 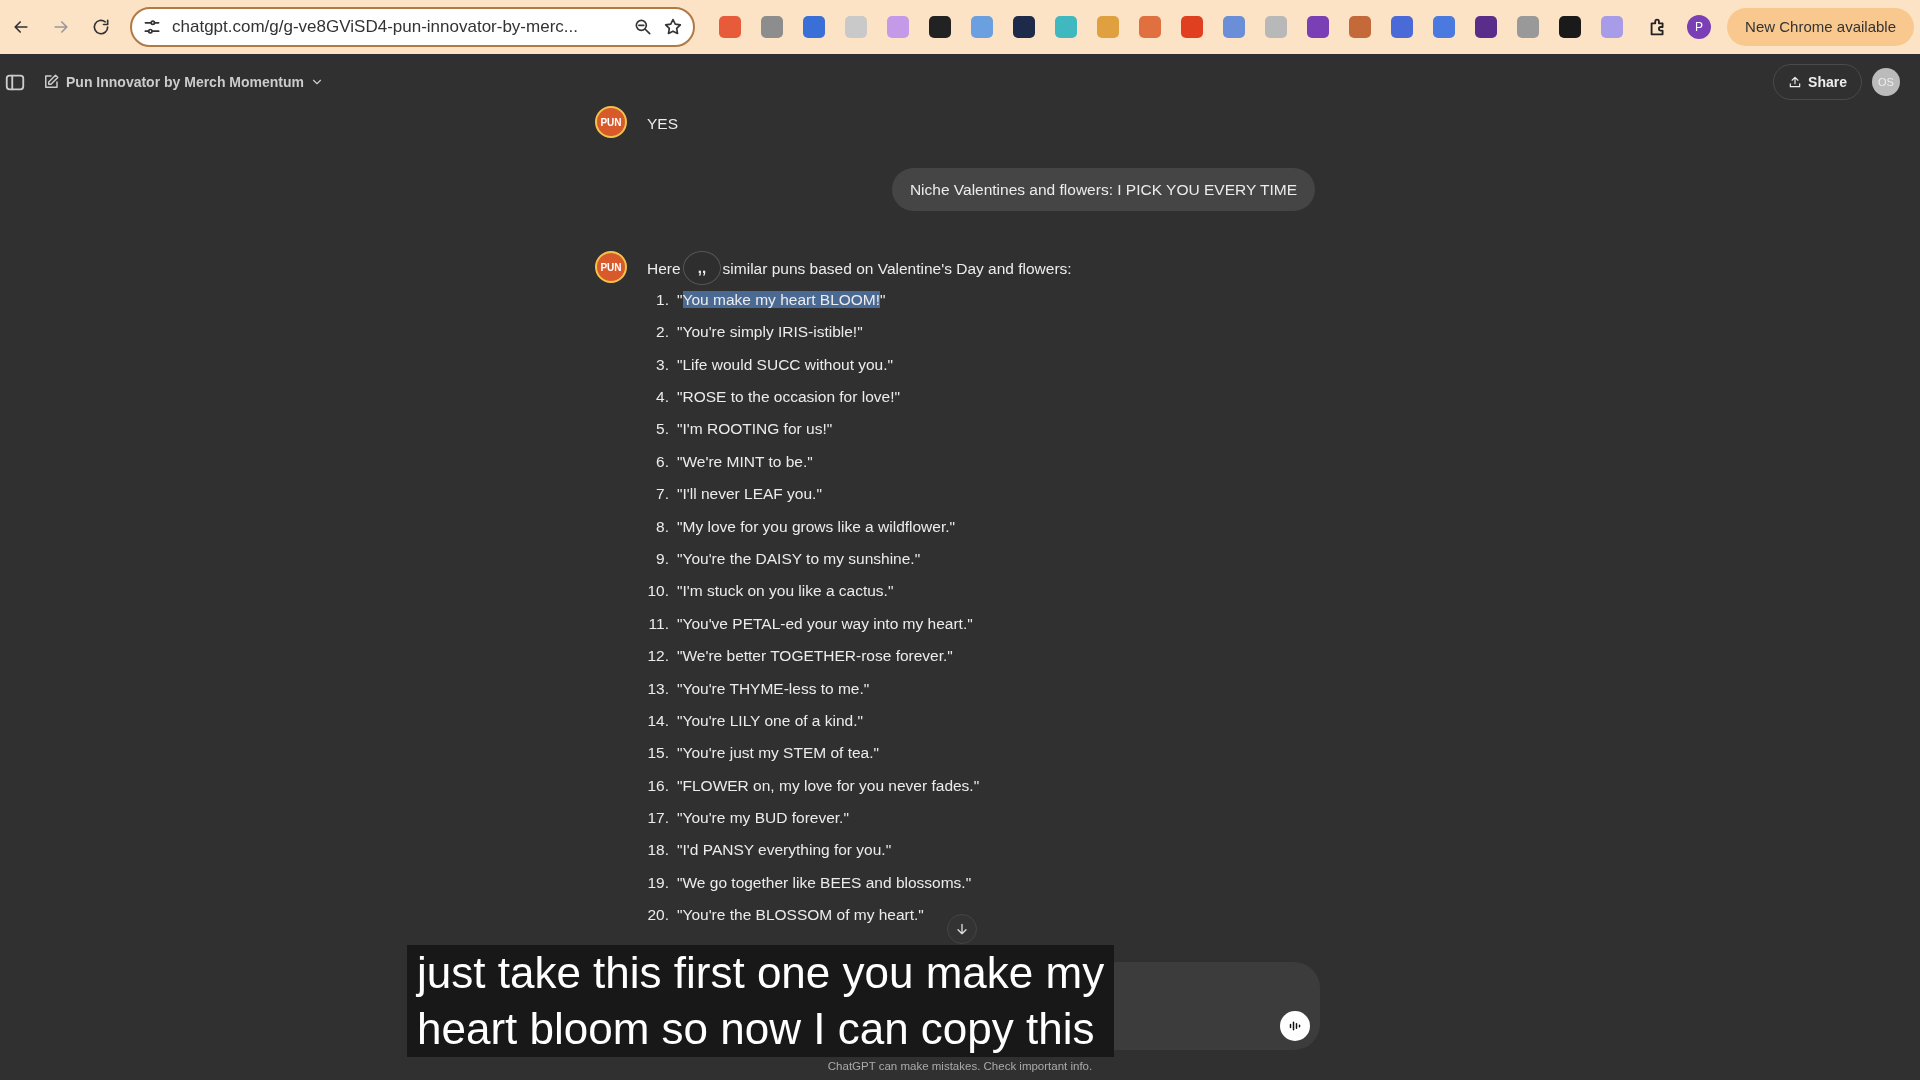 What do you see at coordinates (183, 82) in the screenshot?
I see `gpt-title: Pun Innovator by Merch Momentum` at bounding box center [183, 82].